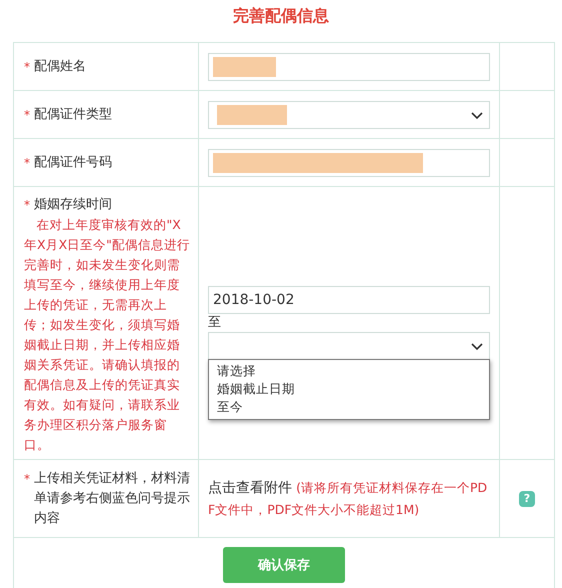  What do you see at coordinates (215, 323) in the screenshot?
I see `range-separator: 至` at bounding box center [215, 323].